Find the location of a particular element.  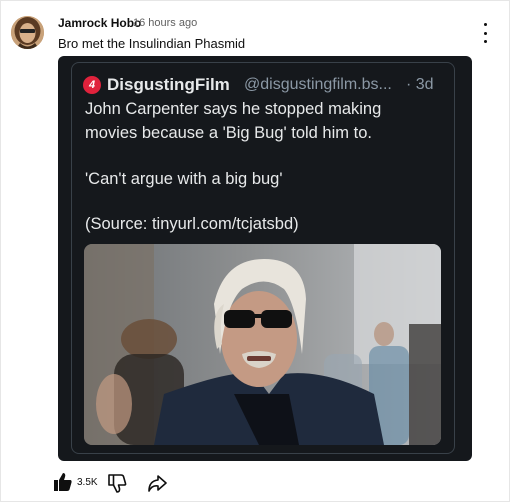

thumbs-up-icon is located at coordinates (63, 482).